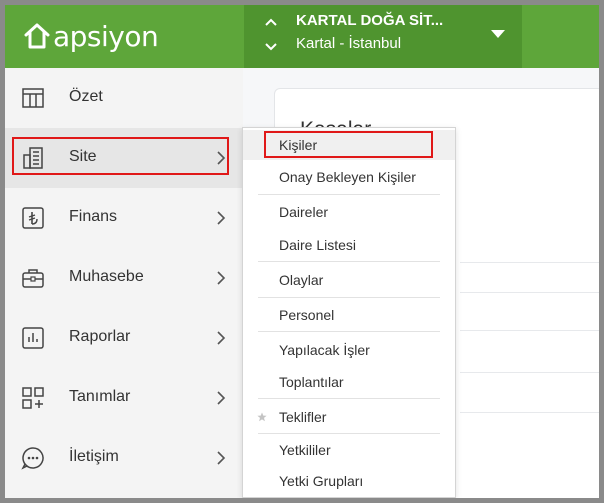  I want to click on menu-item-daire-listesi: Daire Listesi, so click(349, 245).